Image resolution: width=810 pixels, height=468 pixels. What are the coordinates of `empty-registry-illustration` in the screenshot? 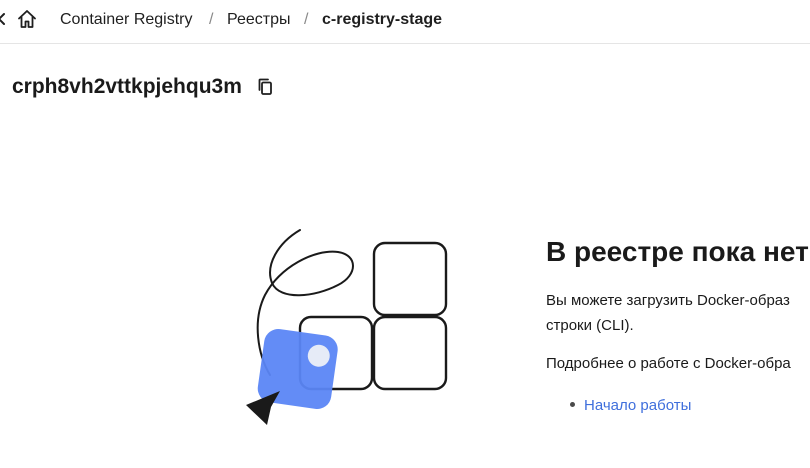 It's located at (347, 327).